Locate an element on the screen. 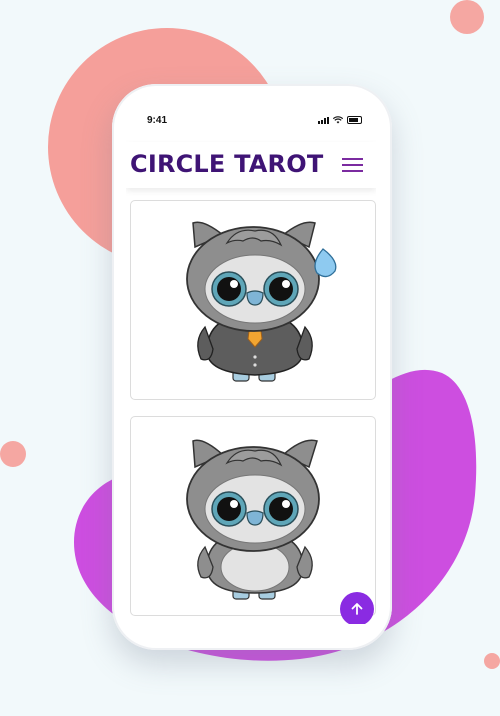 This screenshot has height=716, width=500. scroll-to-top-button is located at coordinates (357, 608).